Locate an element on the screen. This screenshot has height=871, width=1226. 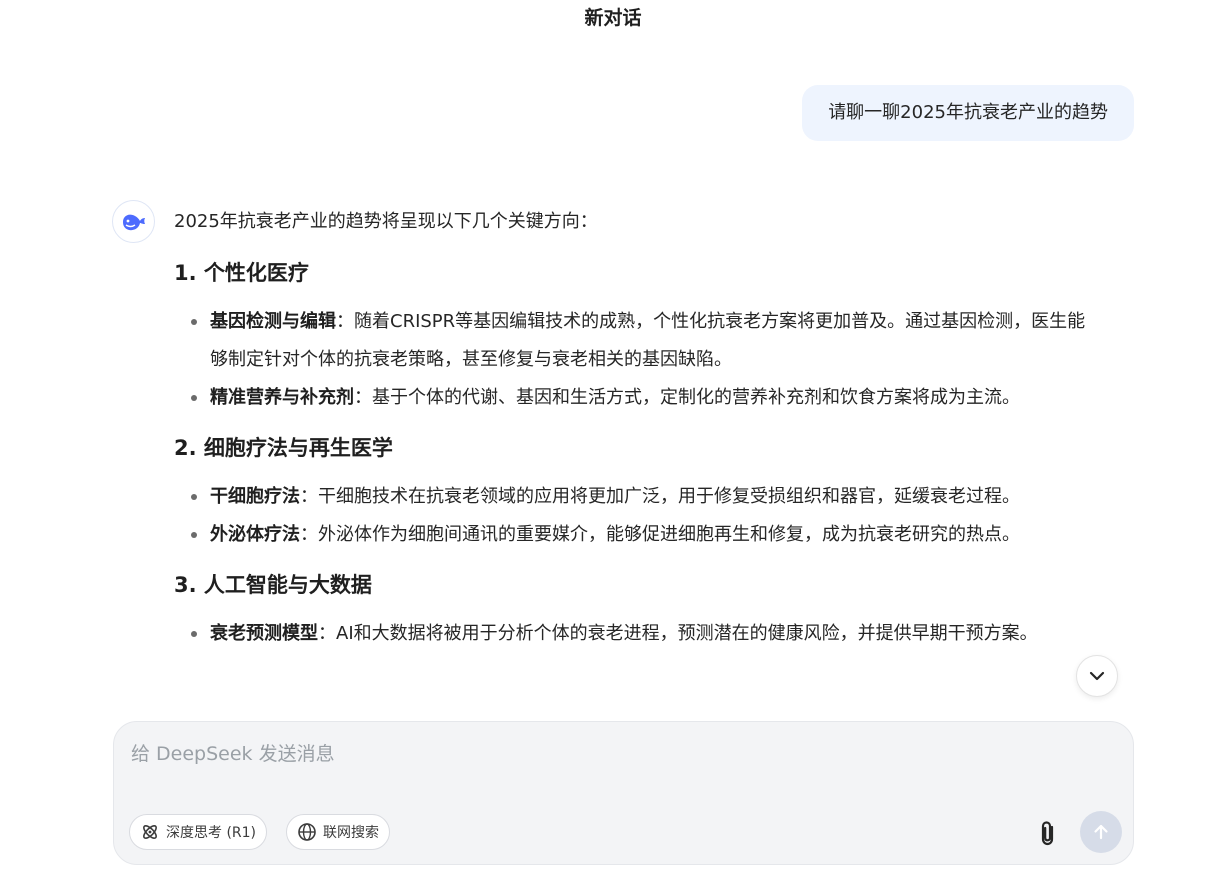
section-heading: 3. 人工智能与大数据 is located at coordinates (273, 585).